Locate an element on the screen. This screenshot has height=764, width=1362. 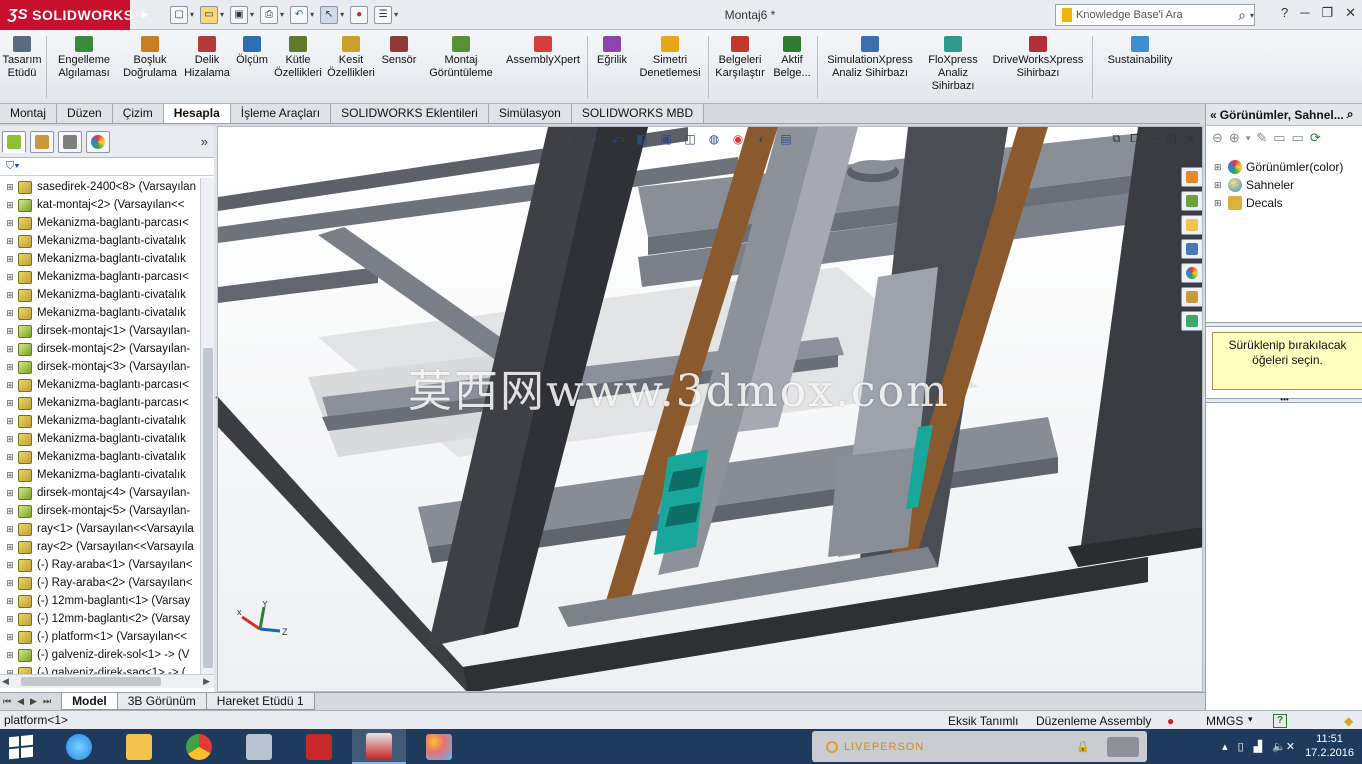
view-orientation-icon: ▣ is located at coordinates (666, 139).